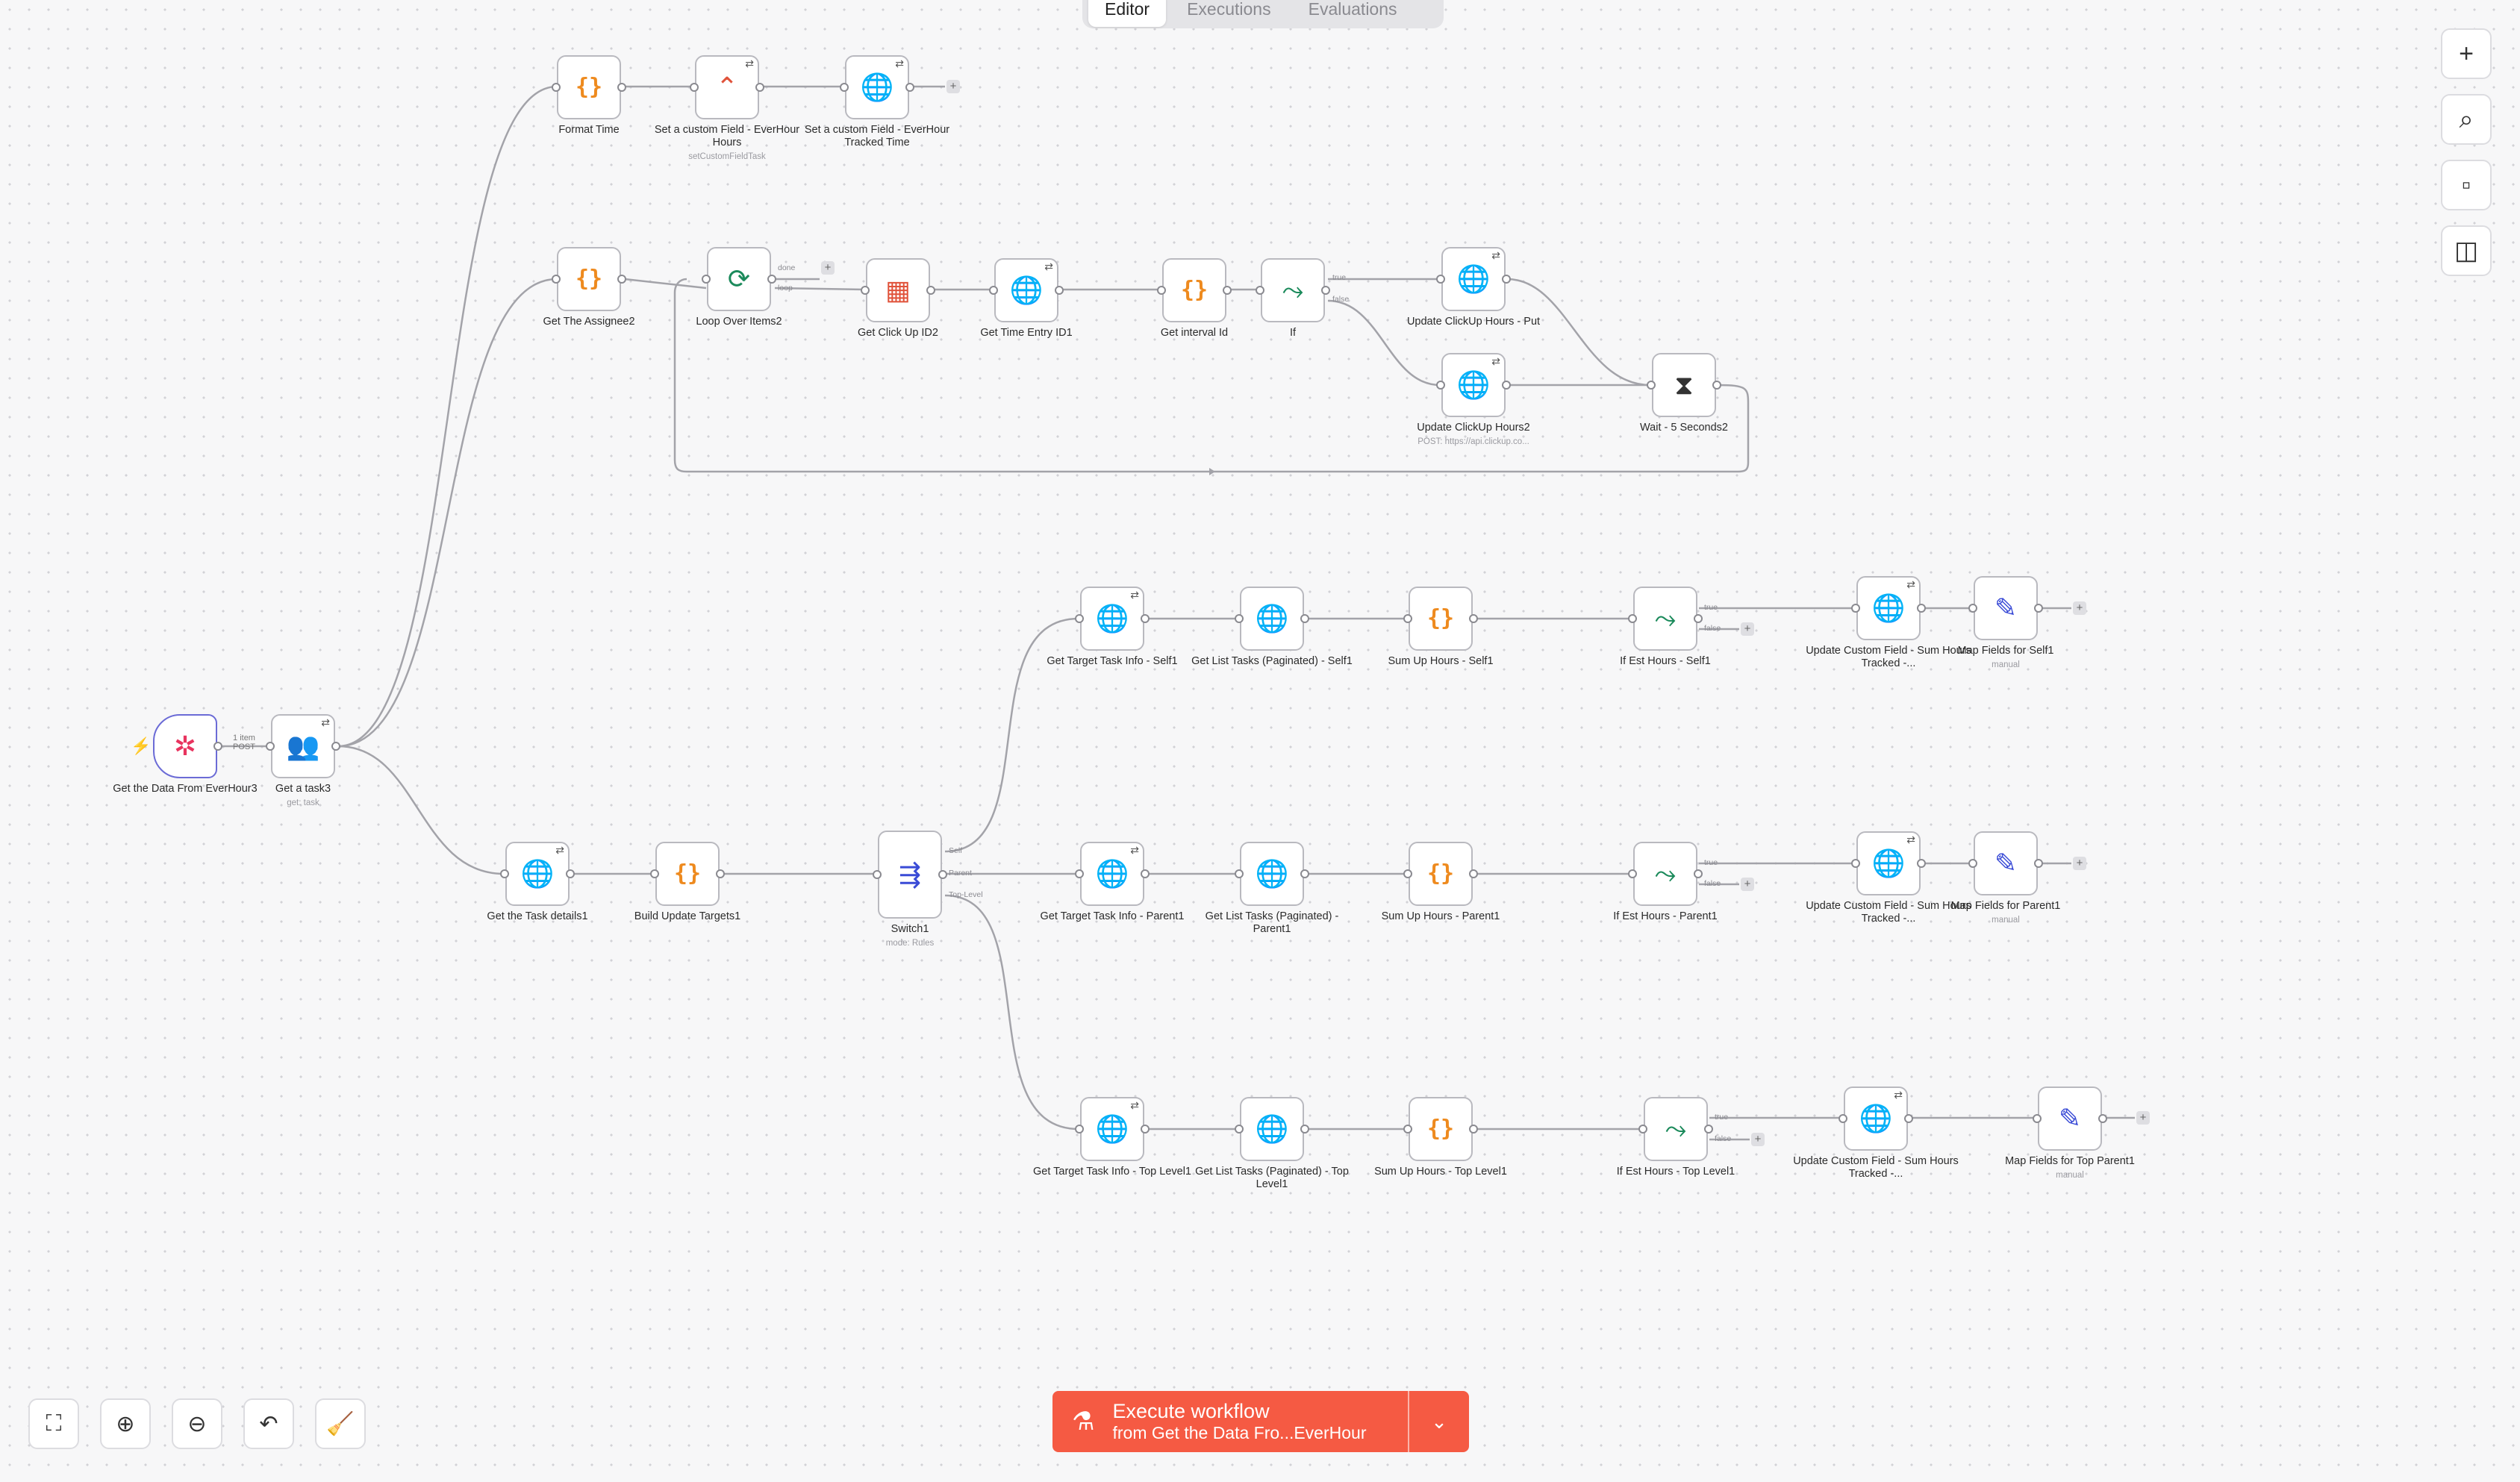 Image resolution: width=2520 pixels, height=1482 pixels. I want to click on sum-hours-top-node: {} Sum Up Hours - Top Level1, so click(1440, 1137).